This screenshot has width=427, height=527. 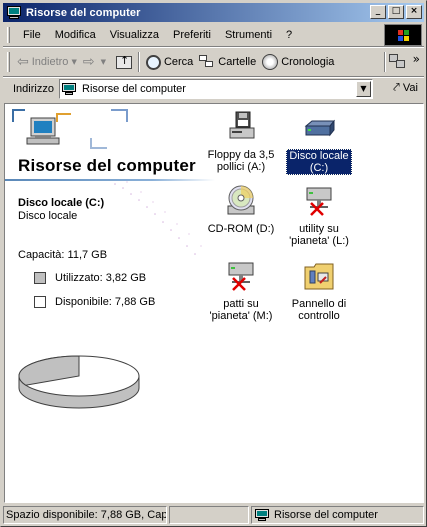 What do you see at coordinates (8, 62) in the screenshot?
I see `toolbar-grip` at bounding box center [8, 62].